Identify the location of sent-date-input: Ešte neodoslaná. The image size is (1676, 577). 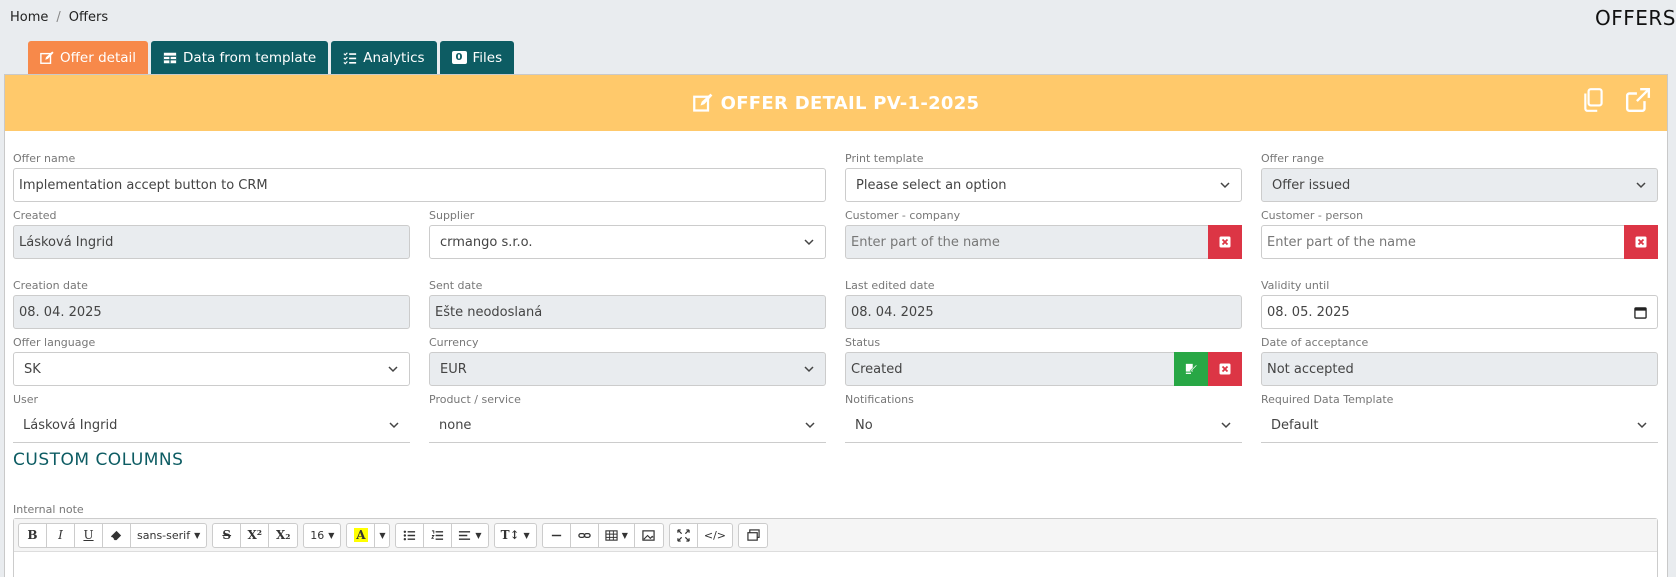
(627, 312).